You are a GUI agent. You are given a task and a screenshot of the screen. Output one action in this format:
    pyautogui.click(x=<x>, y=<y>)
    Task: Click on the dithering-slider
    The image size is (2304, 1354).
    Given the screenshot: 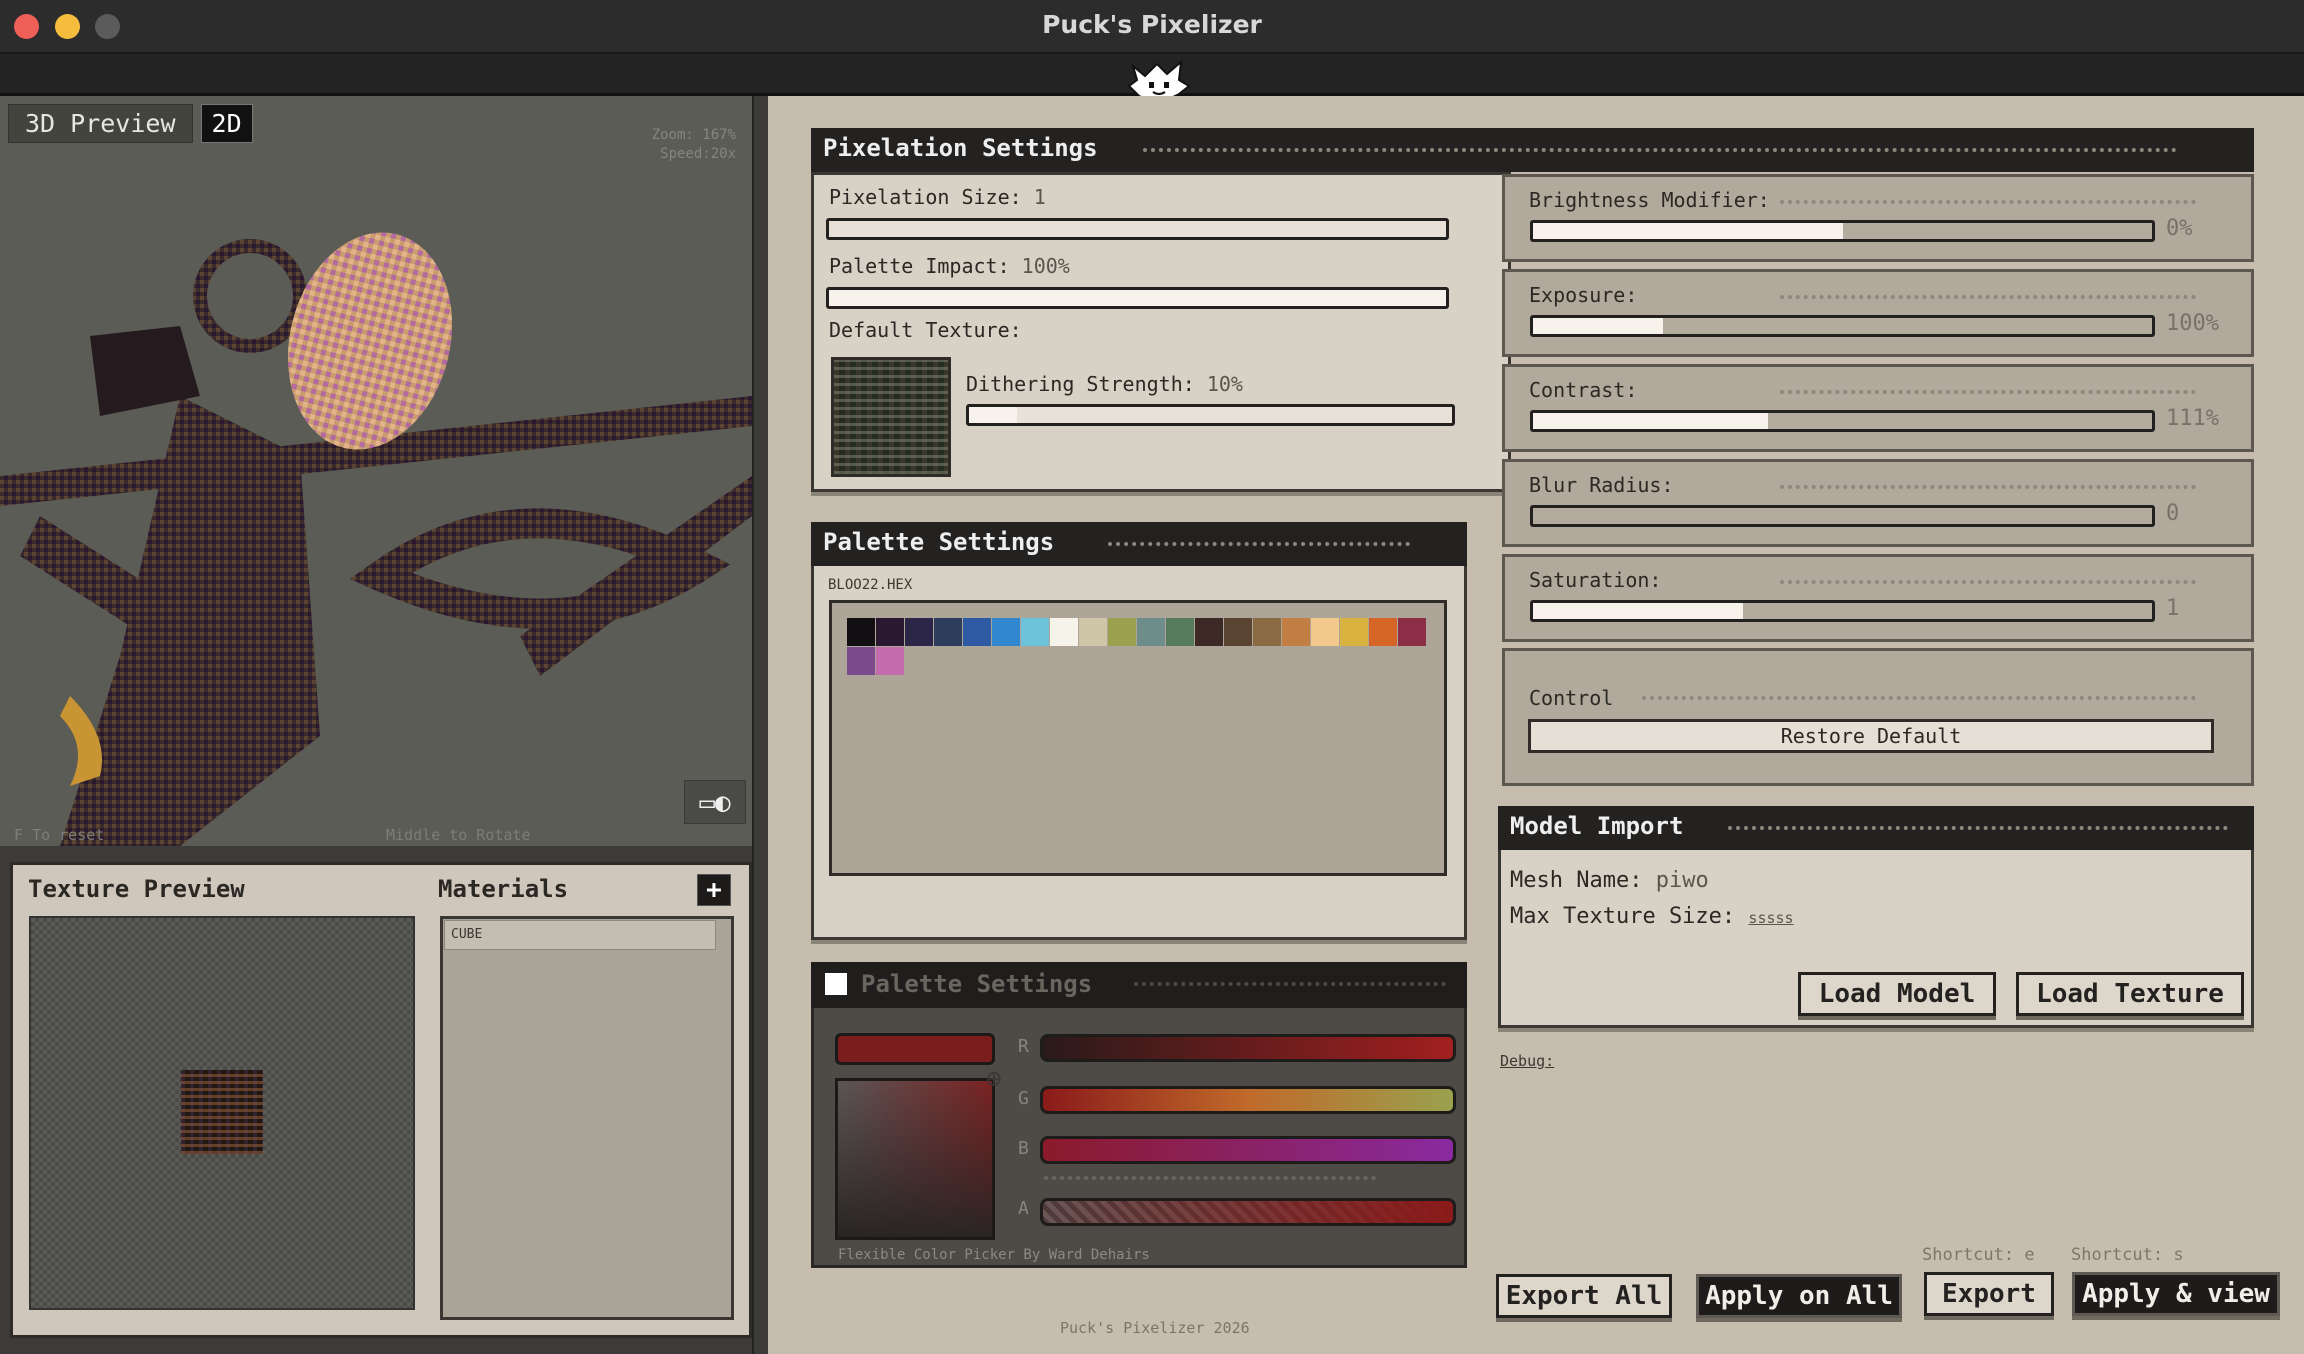 What is the action you would take?
    pyautogui.click(x=1210, y=415)
    